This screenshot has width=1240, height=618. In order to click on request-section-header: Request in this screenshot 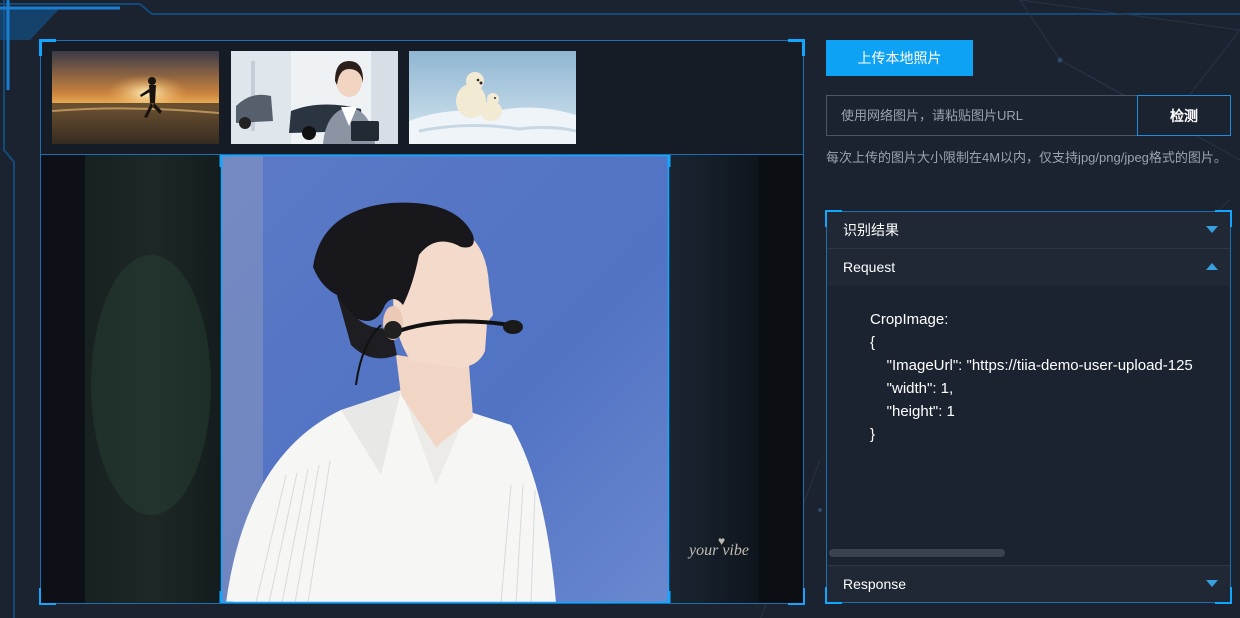, I will do `click(1028, 267)`.